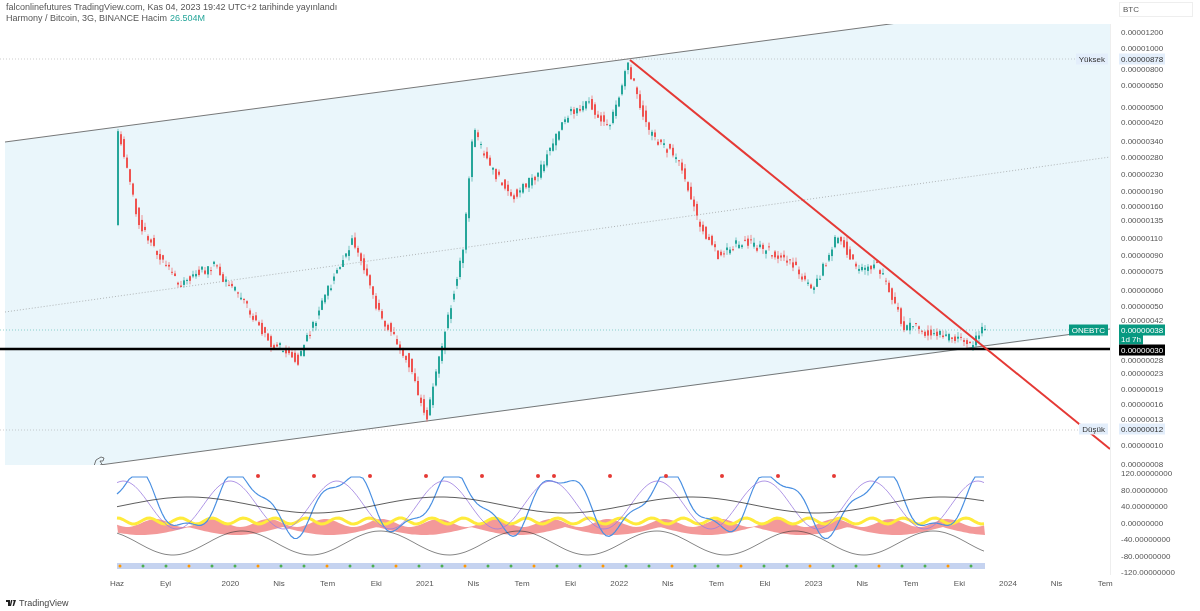  Describe the element at coordinates (1142, 330) in the screenshot. I see `price-badge: 0.00000038` at that location.